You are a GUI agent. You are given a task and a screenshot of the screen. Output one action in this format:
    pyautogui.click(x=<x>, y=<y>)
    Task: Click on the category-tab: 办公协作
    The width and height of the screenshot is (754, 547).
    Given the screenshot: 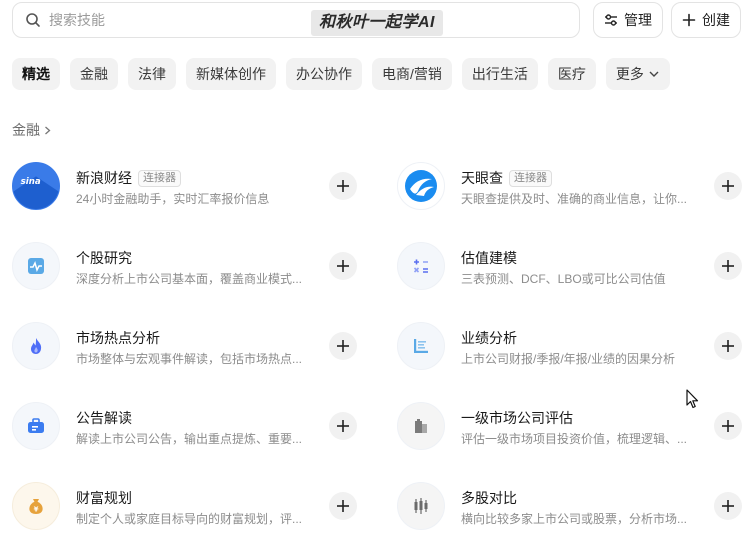 What is the action you would take?
    pyautogui.click(x=324, y=74)
    